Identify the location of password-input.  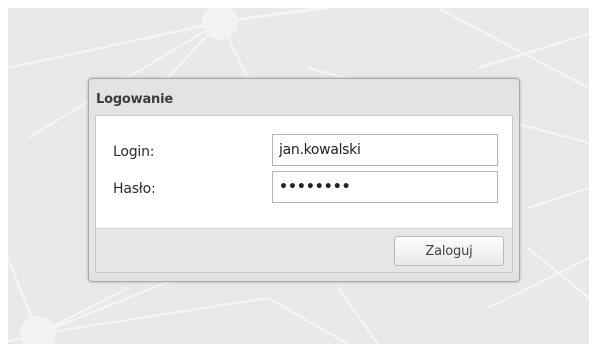
(385, 187).